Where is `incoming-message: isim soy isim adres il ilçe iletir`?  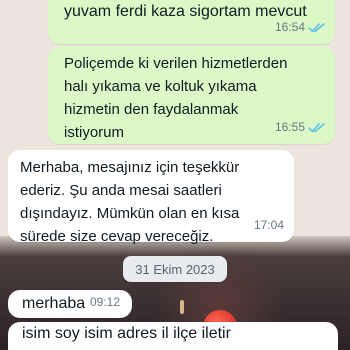
incoming-message: isim soy isim adres il ilçe iletir is located at coordinates (173, 336).